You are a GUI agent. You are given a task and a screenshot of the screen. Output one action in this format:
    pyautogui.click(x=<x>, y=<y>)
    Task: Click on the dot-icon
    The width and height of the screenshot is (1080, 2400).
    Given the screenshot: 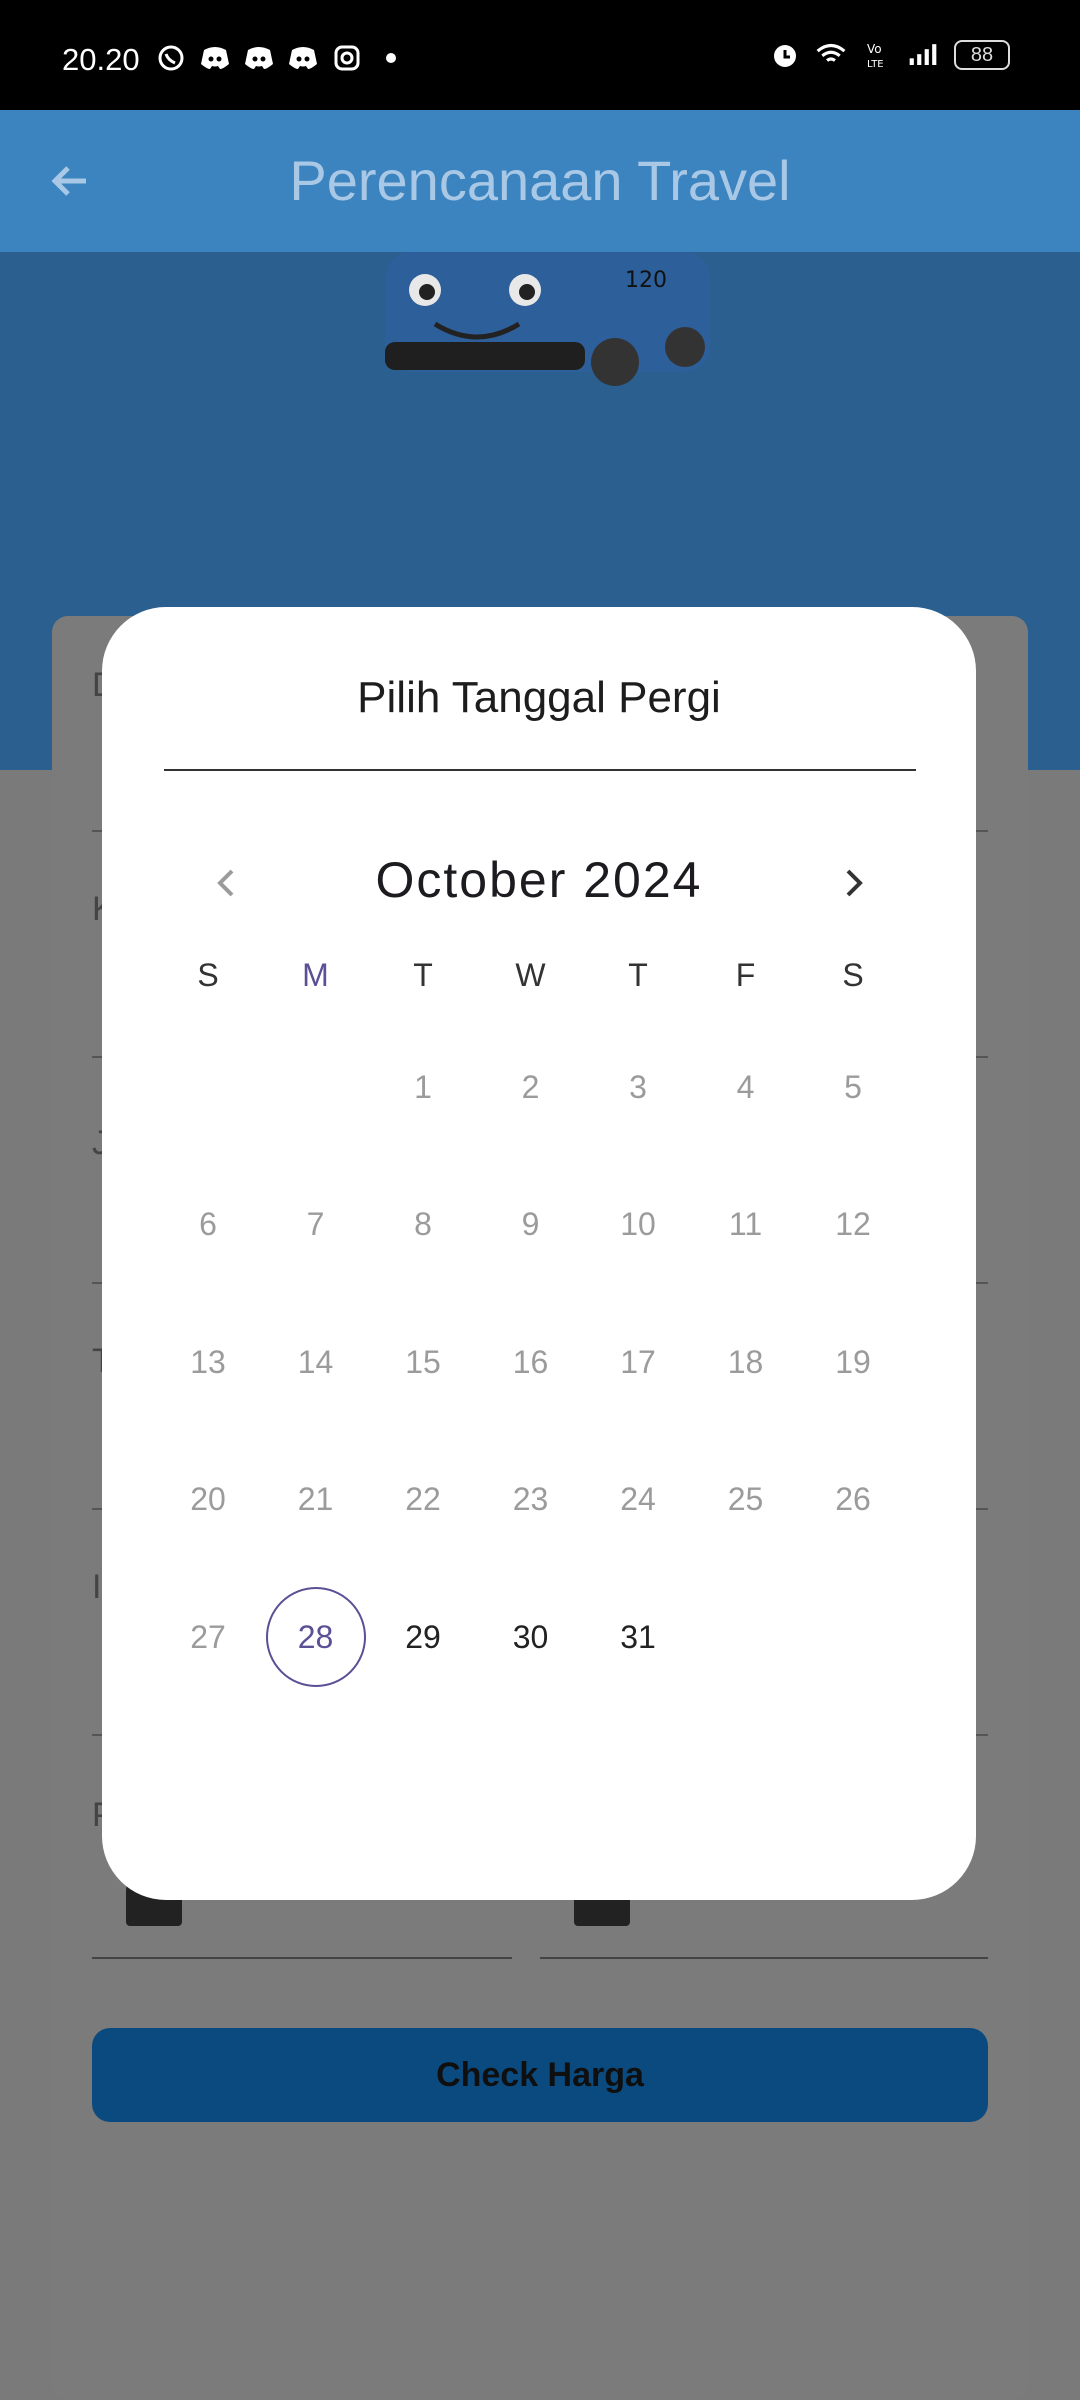 What is the action you would take?
    pyautogui.click(x=391, y=58)
    